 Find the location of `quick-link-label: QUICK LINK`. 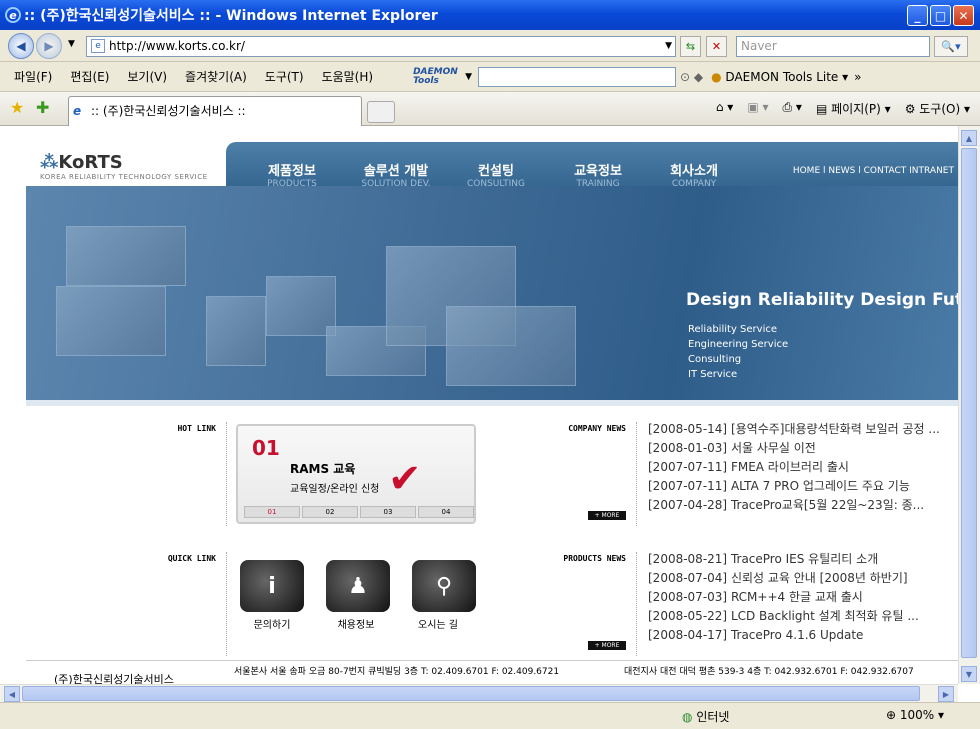

quick-link-label: QUICK LINK is located at coordinates (191, 558).